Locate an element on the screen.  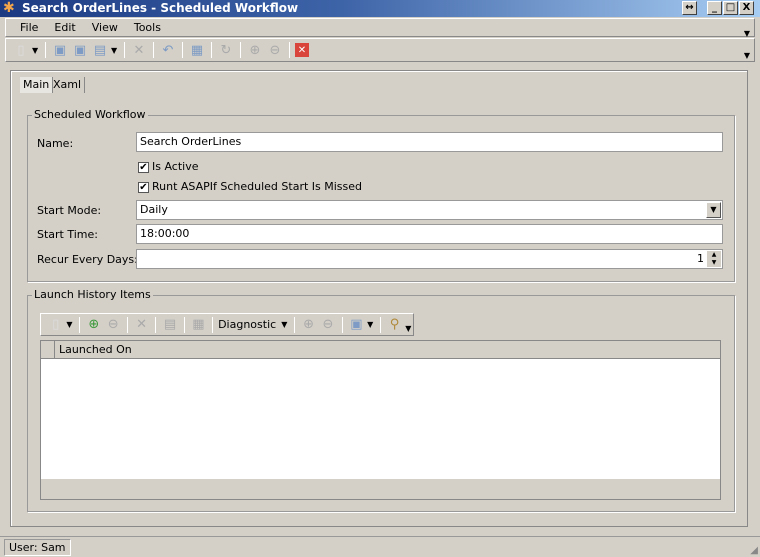
spinner-arrows-icon: ▲ ▼ is located at coordinates (714, 259).